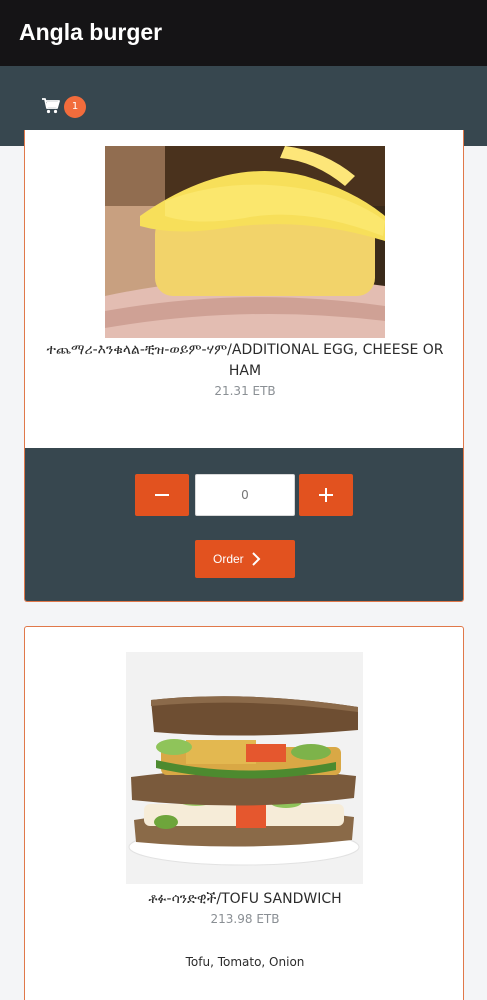 The image size is (487, 1000). I want to click on order-button: Order, so click(245, 559).